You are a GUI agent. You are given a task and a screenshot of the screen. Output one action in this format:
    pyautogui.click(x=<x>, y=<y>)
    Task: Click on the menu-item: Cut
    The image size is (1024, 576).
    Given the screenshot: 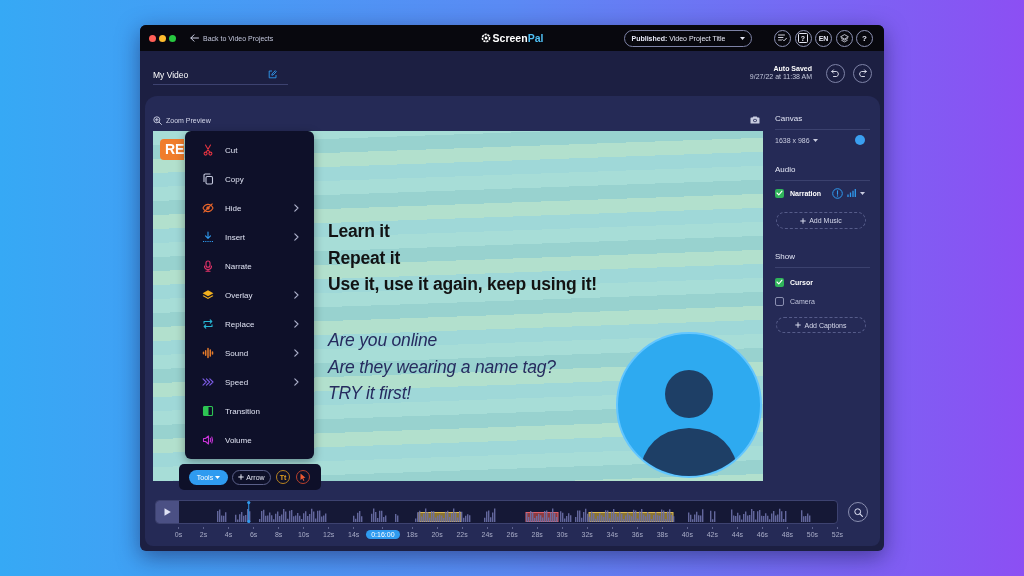 What is the action you would take?
    pyautogui.click(x=249, y=150)
    